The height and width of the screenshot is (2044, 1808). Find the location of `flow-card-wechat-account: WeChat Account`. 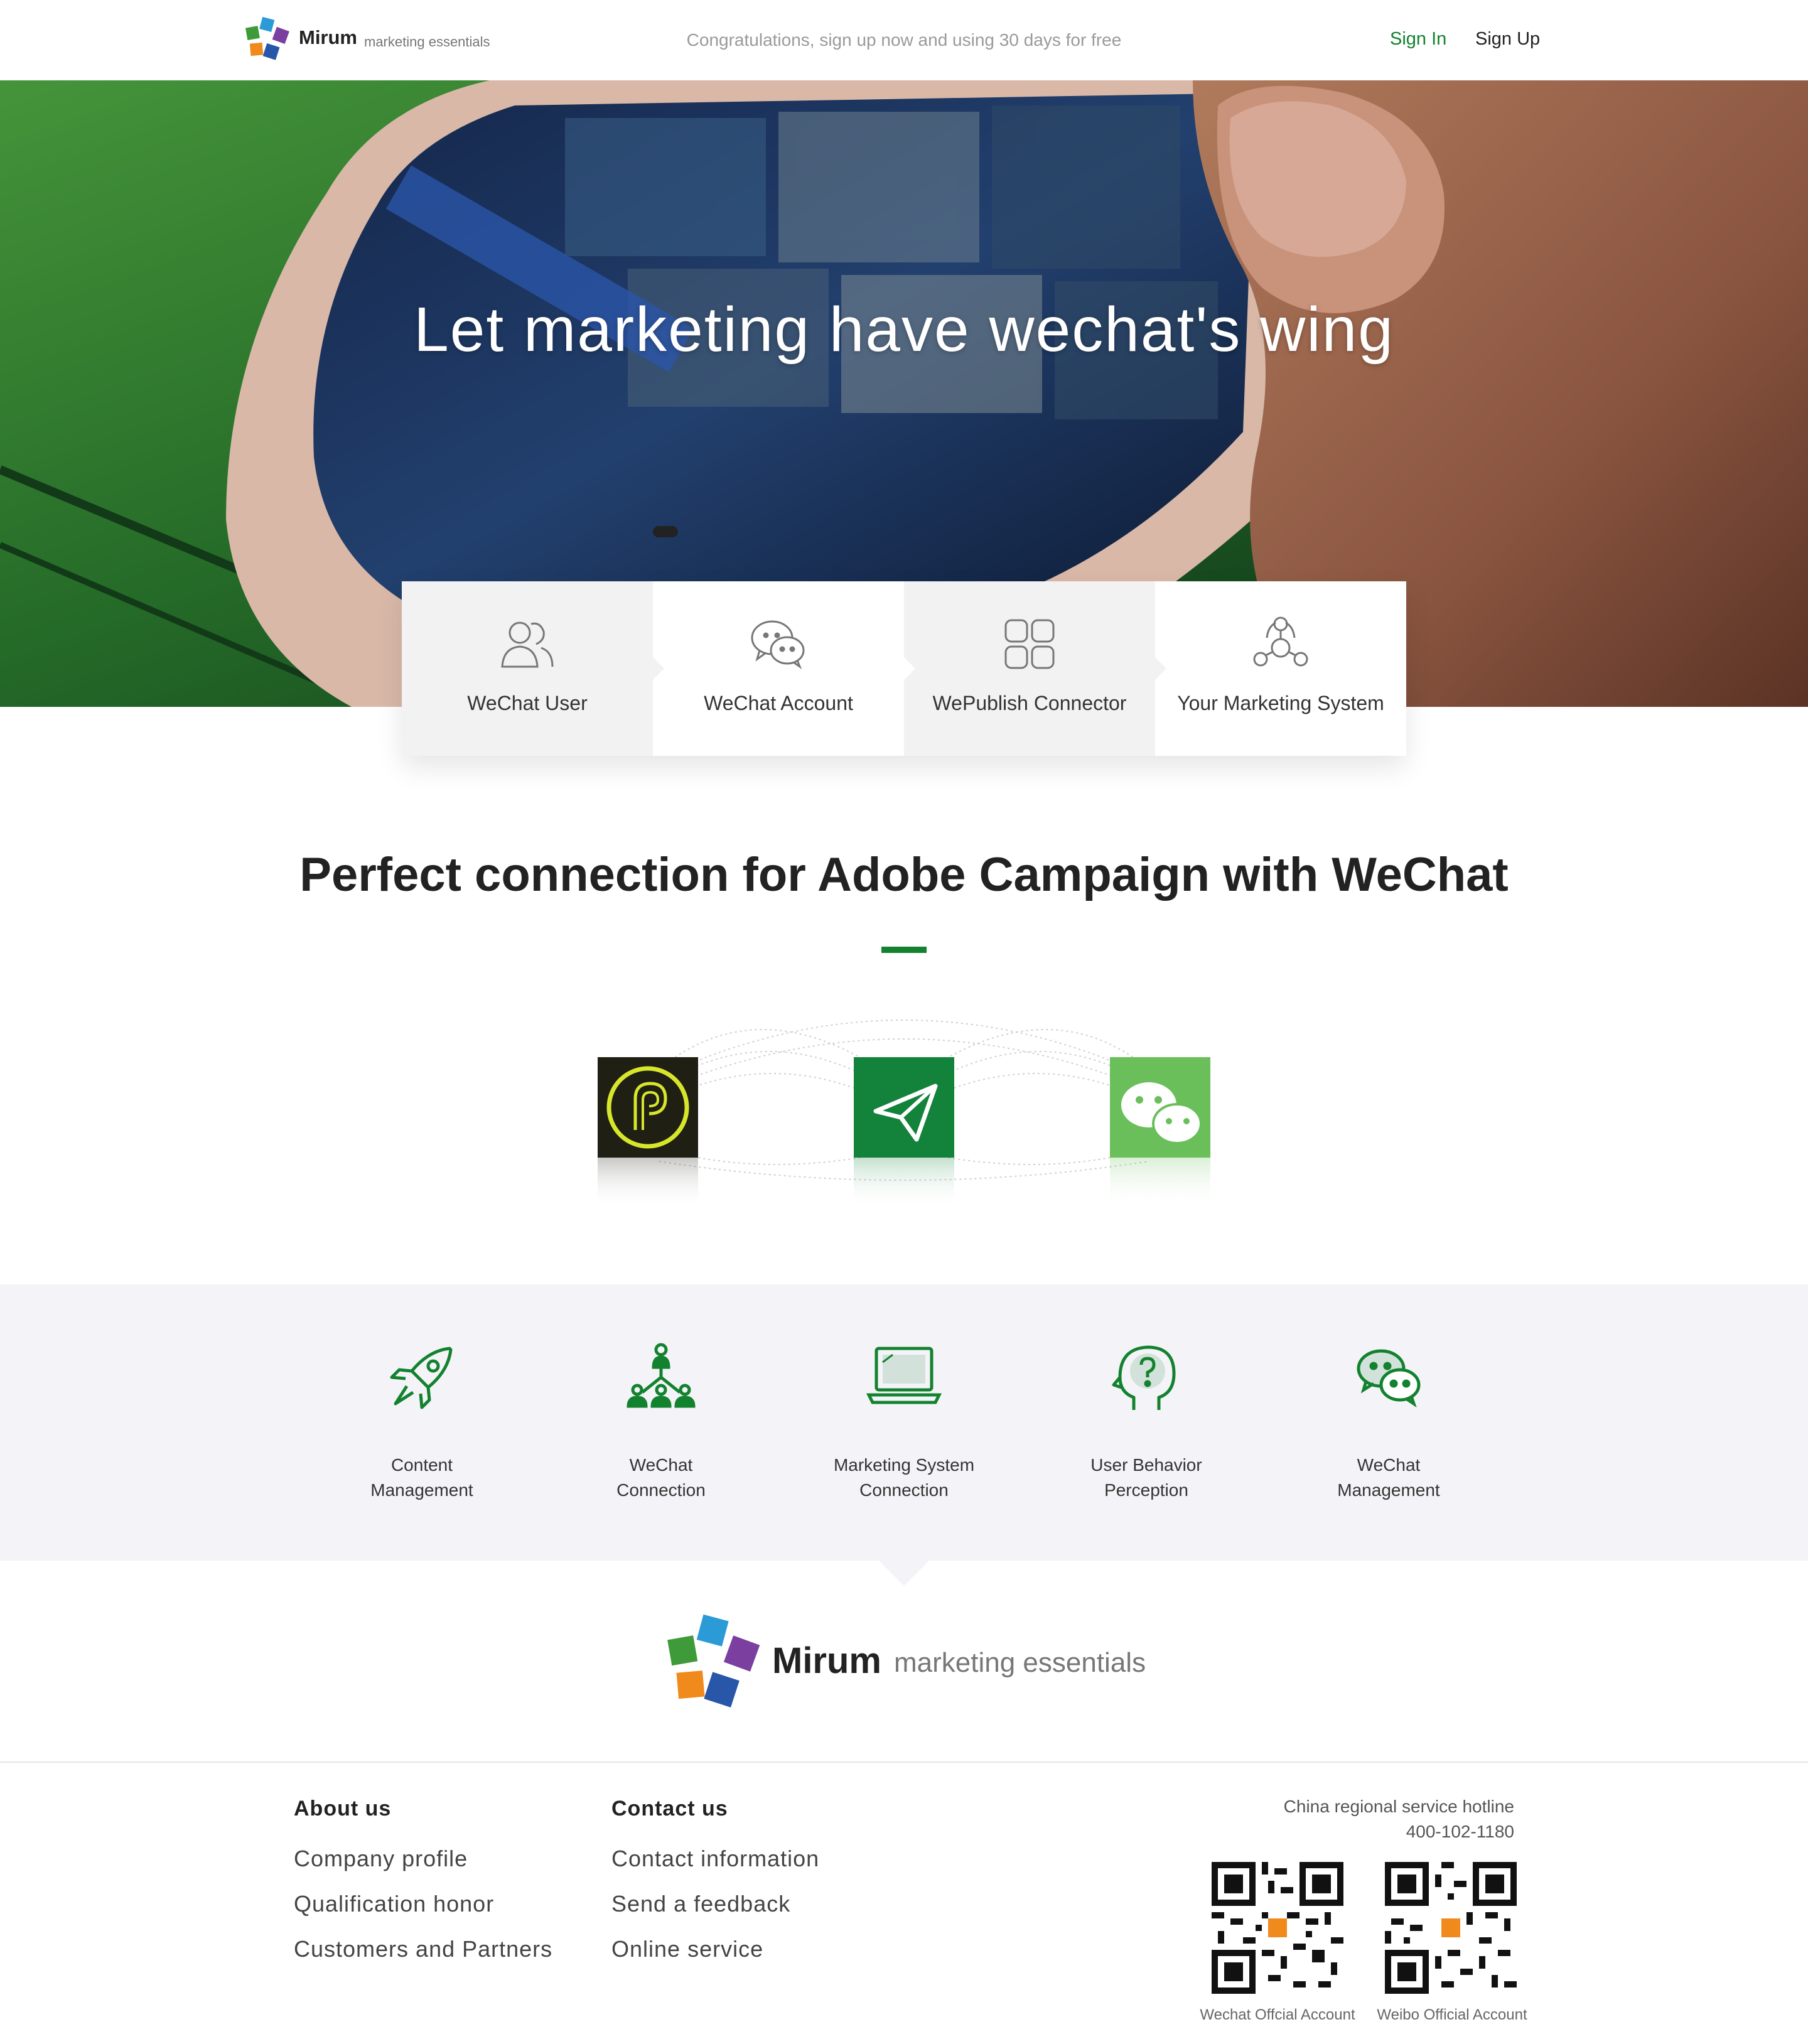

flow-card-wechat-account: WeChat Account is located at coordinates (784, 668).